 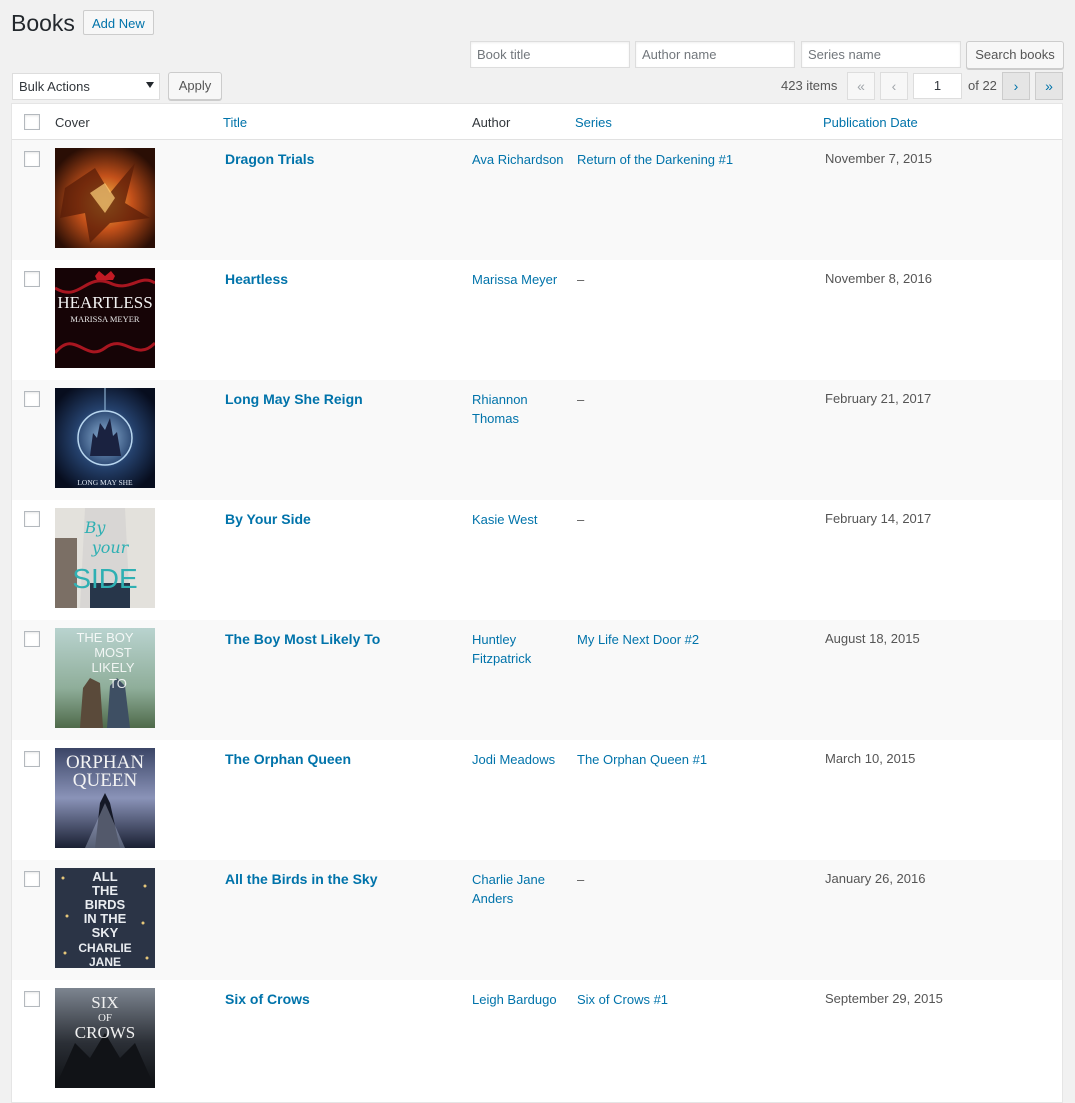 What do you see at coordinates (288, 759) in the screenshot?
I see `book-title-link: The Orphan Queen` at bounding box center [288, 759].